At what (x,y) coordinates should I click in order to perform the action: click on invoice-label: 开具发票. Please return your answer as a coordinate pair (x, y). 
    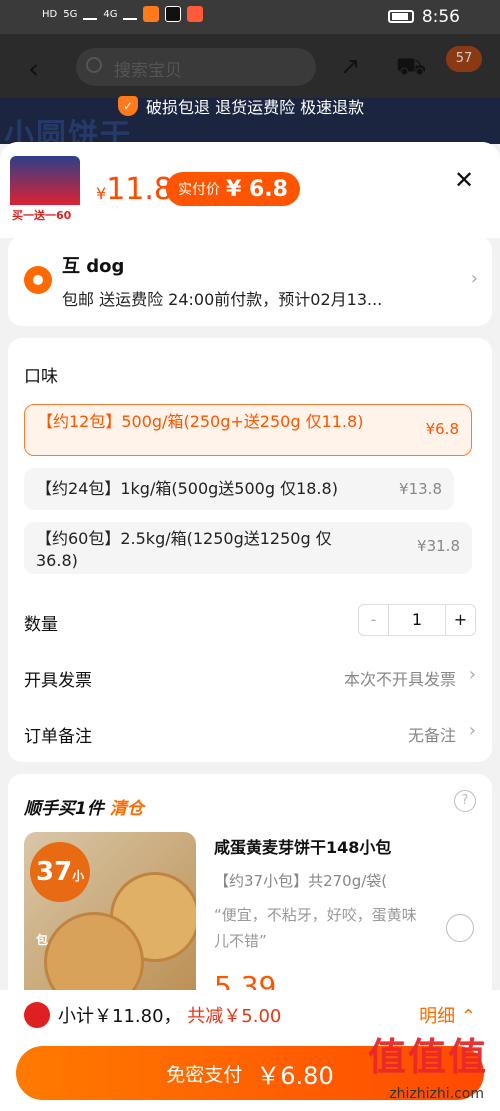
    Looking at the image, I should click on (58, 681).